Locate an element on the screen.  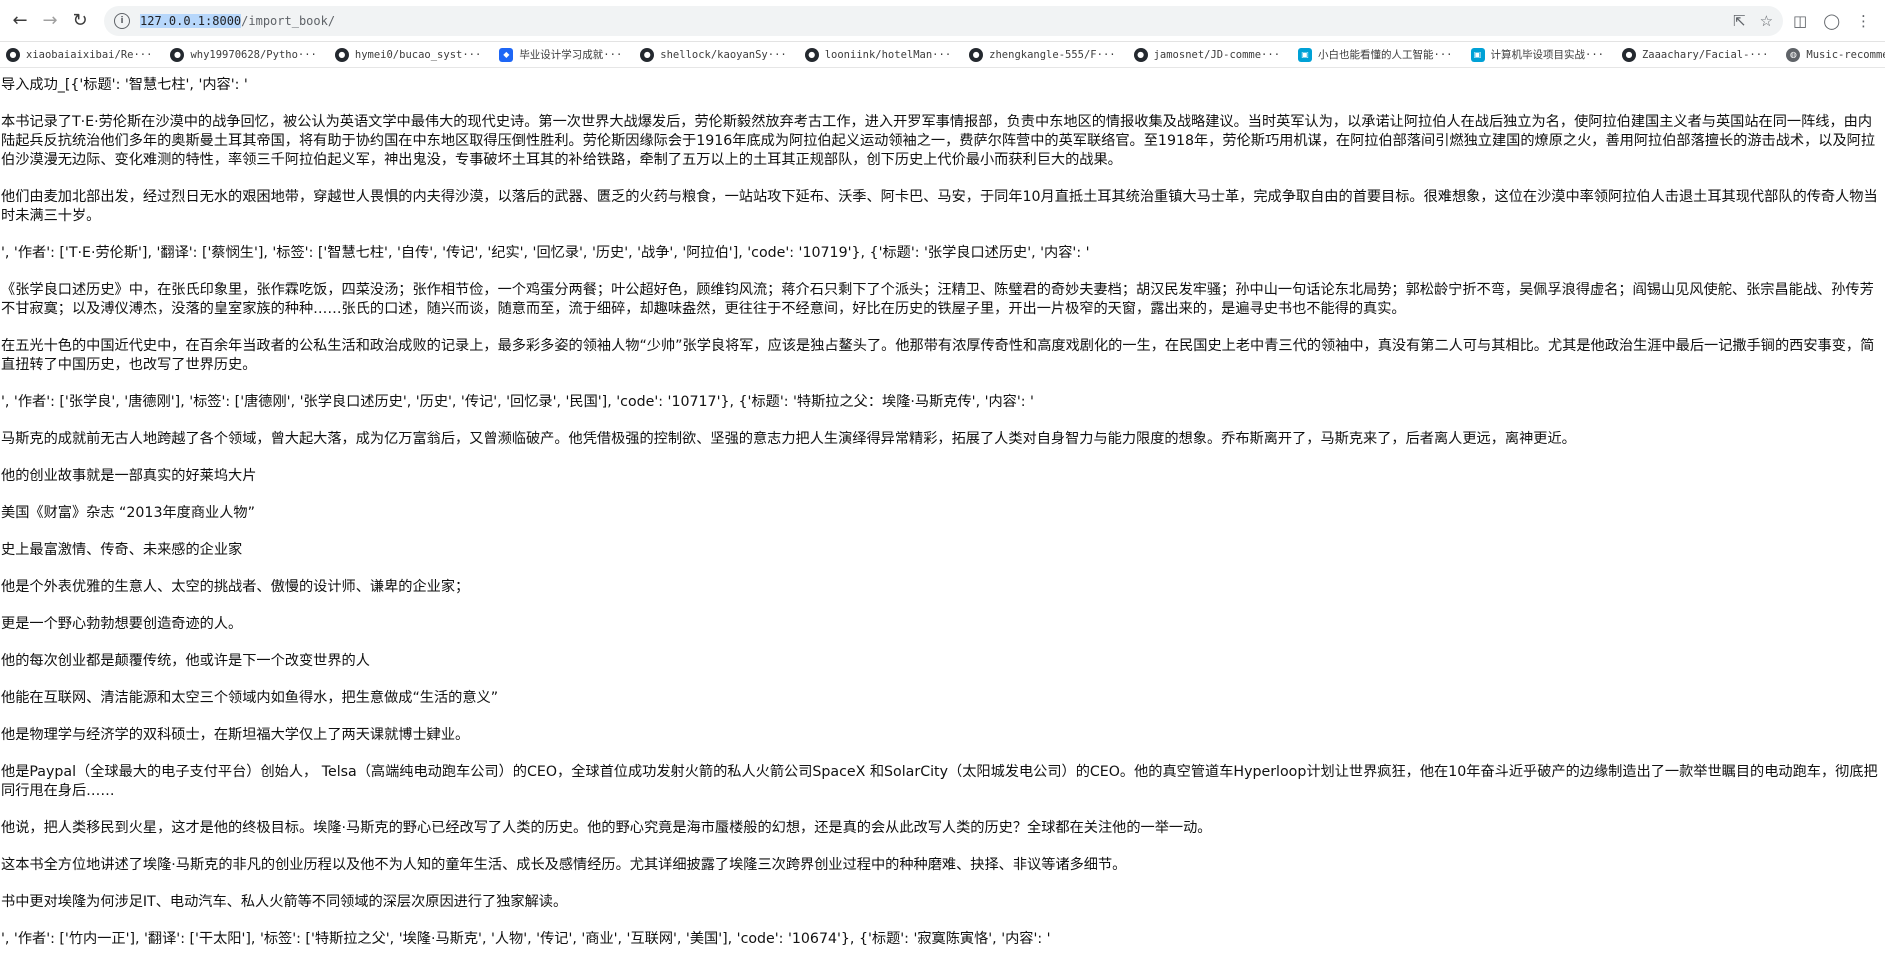
bookmark-label: Music-recommendat··· is located at coordinates (1845, 54).